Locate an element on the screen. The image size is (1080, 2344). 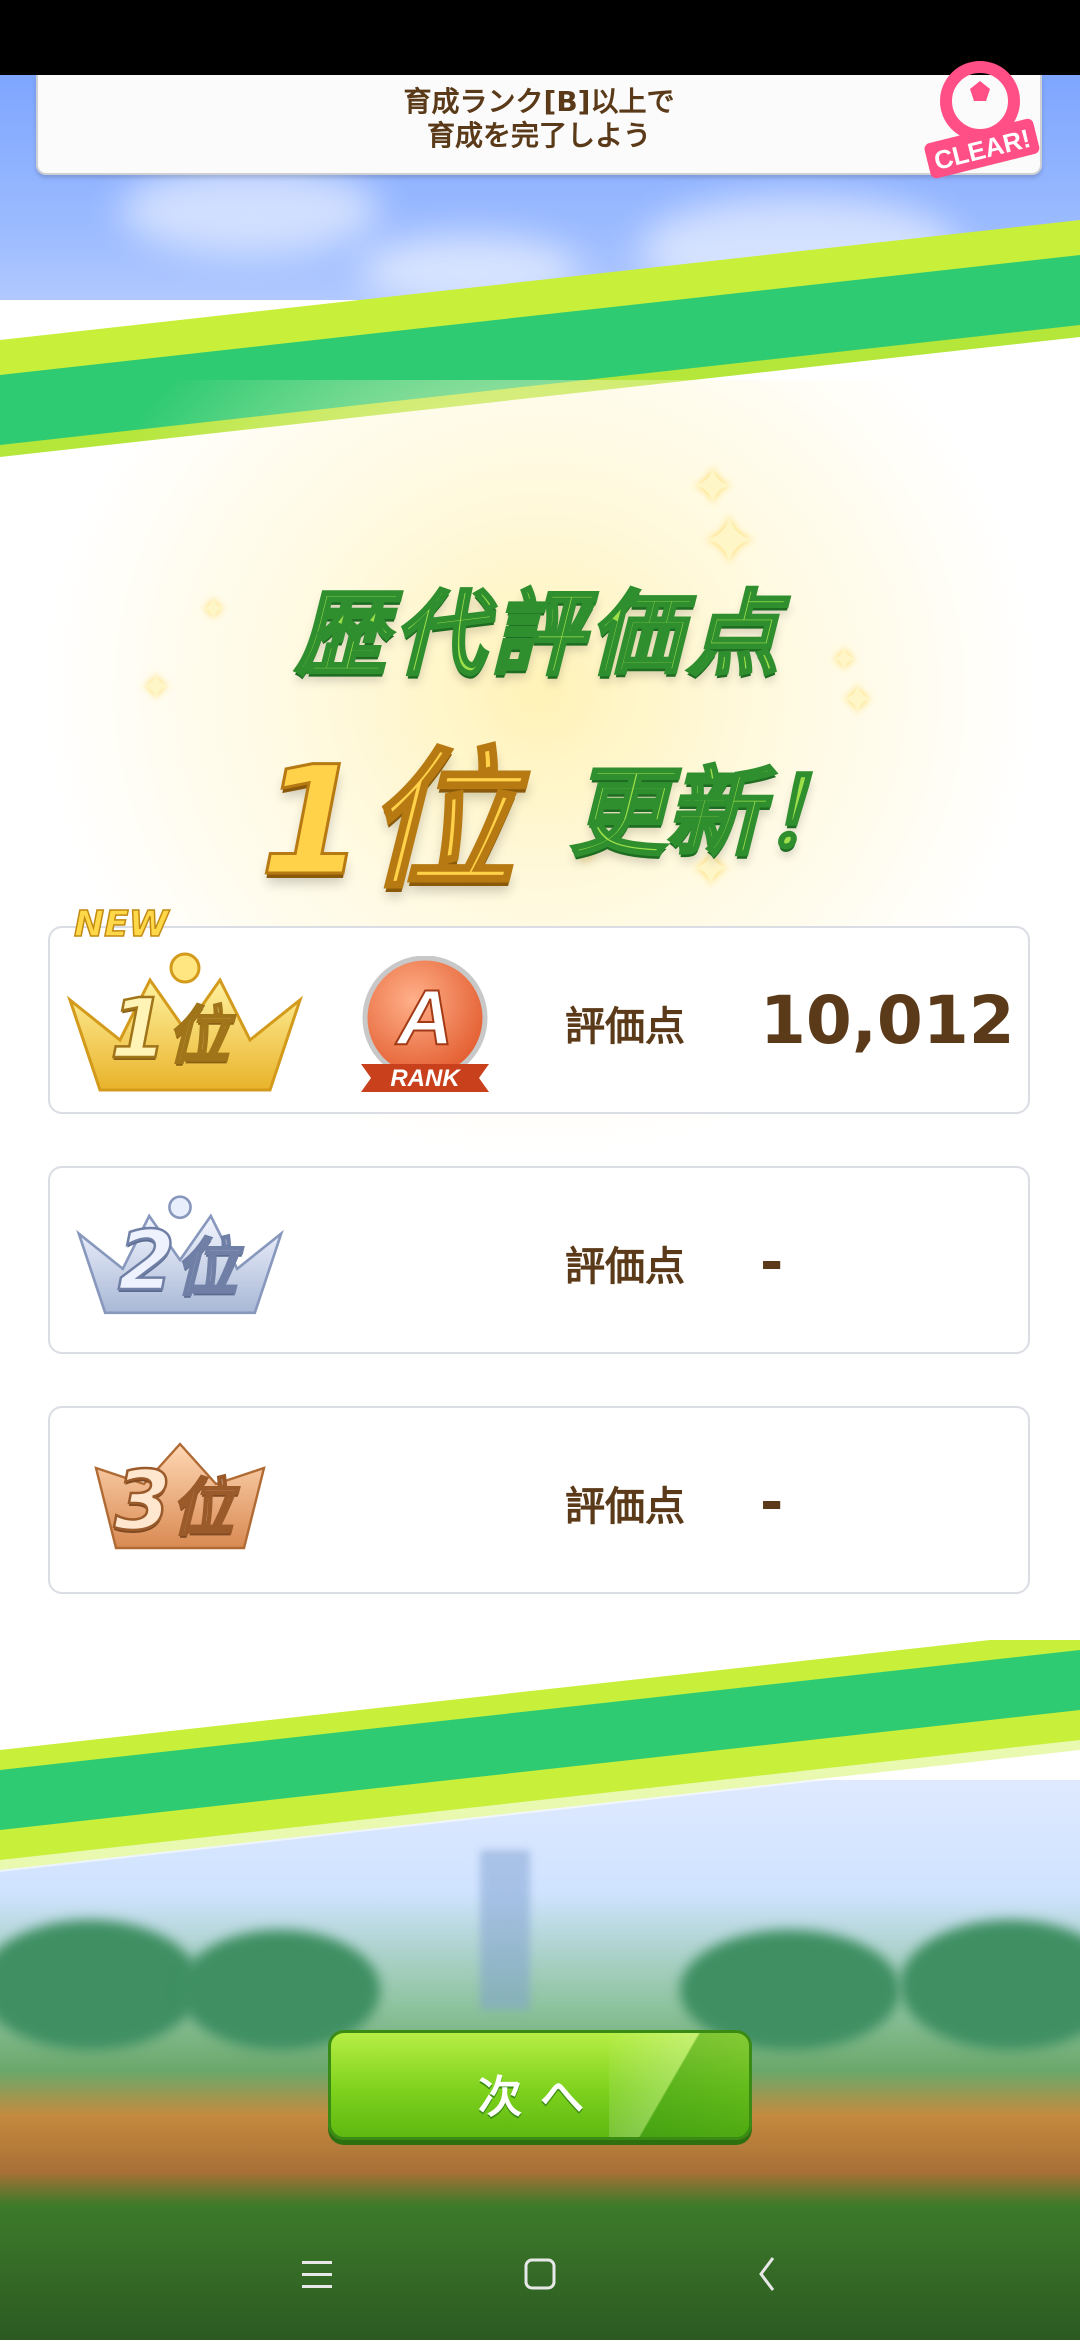
place-label-1: 1位 is located at coordinates (170, 1030).